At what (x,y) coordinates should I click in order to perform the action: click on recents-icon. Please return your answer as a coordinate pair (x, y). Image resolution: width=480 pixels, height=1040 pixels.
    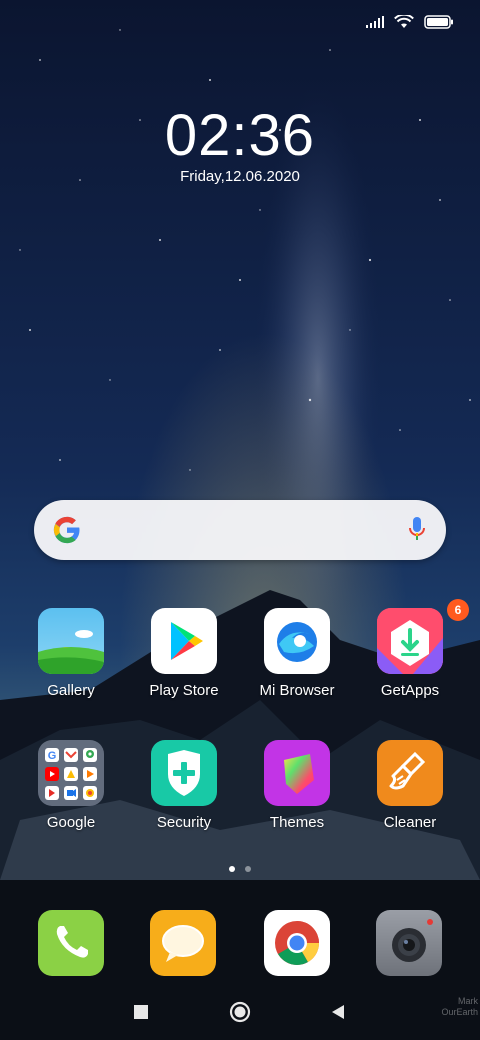
    Looking at the image, I should click on (141, 1012).